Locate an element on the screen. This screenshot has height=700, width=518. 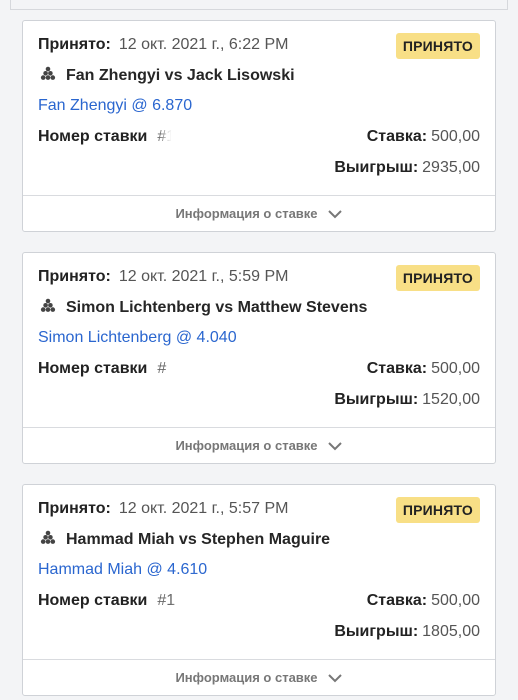
win-value: 1520,00 is located at coordinates (451, 399).